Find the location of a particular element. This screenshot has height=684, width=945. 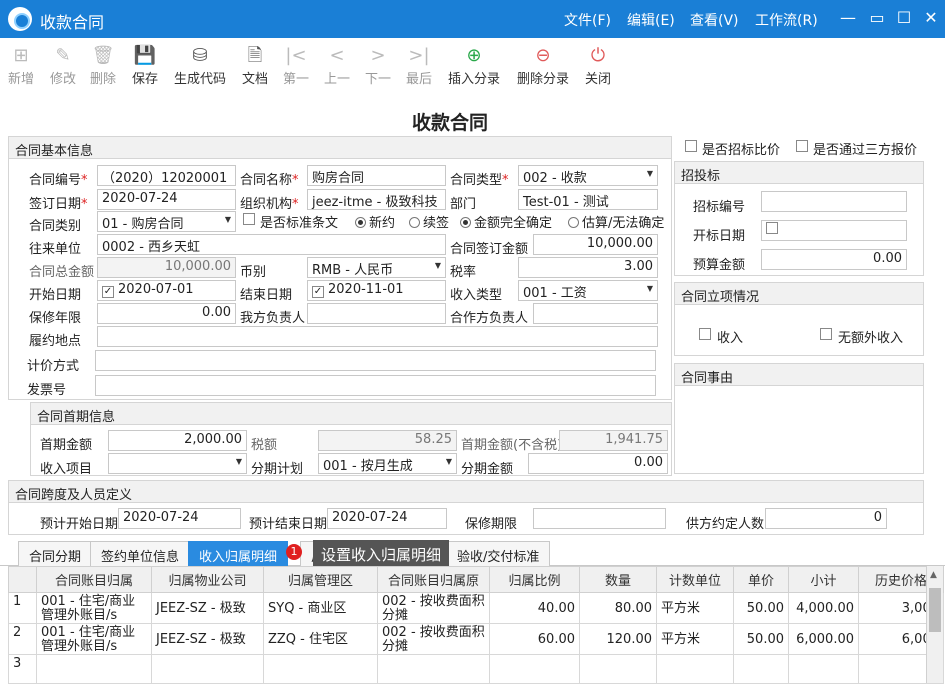

tab-installments: 合同分期 is located at coordinates (55, 553).